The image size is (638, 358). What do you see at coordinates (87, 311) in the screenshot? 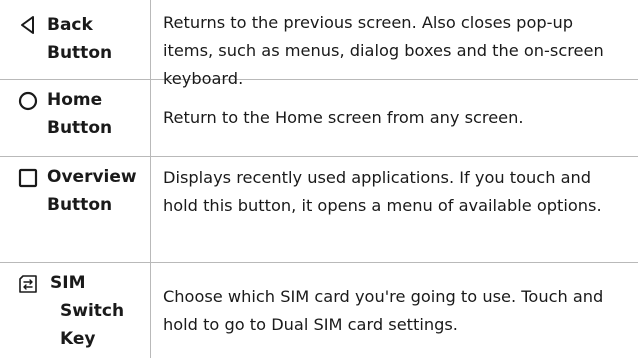
I see `key-name: SIM Switch Key` at bounding box center [87, 311].